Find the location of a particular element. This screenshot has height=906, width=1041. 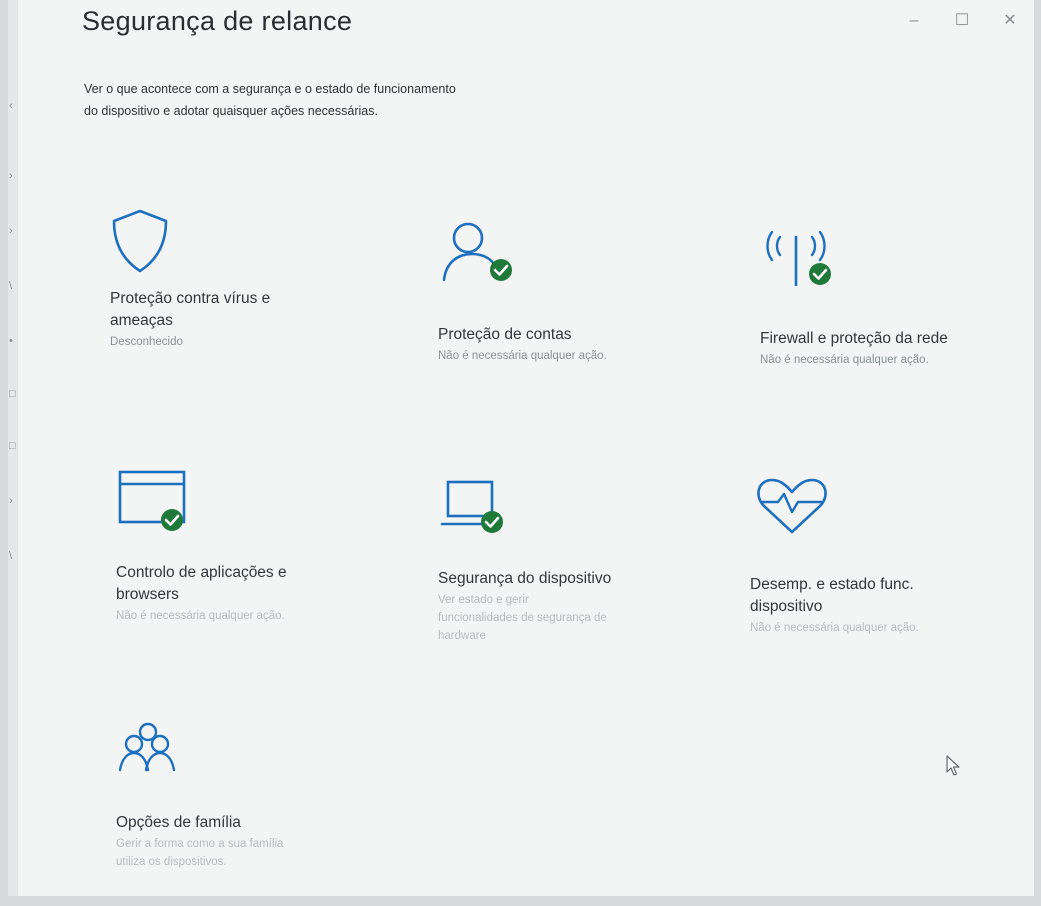

mouse-pointer-icon is located at coordinates (953, 768).